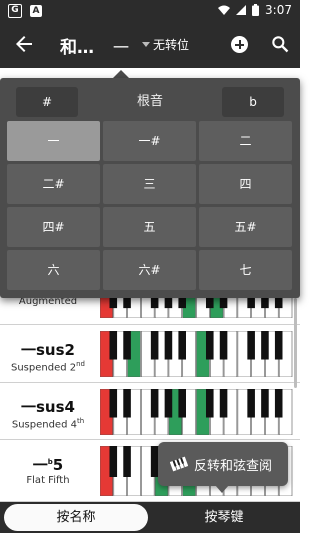 The image size is (320, 533). Describe the element at coordinates (171, 45) in the screenshot. I see `inversion-label: 无转位` at that location.